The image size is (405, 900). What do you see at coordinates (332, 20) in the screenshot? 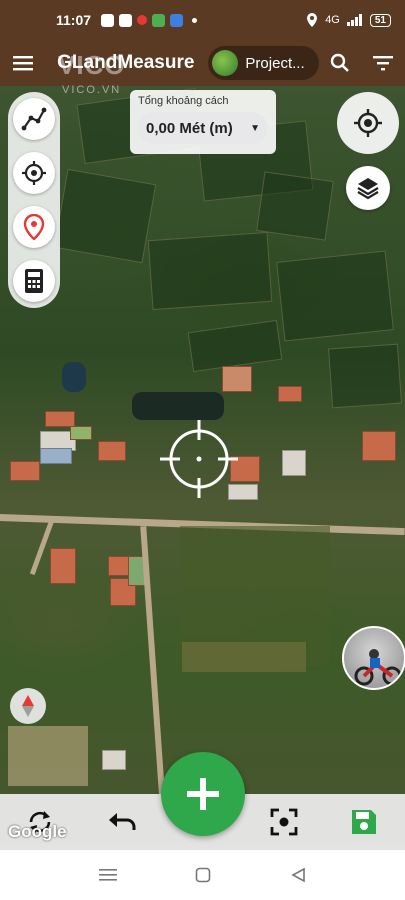
I see `network-type: 4G` at bounding box center [332, 20].